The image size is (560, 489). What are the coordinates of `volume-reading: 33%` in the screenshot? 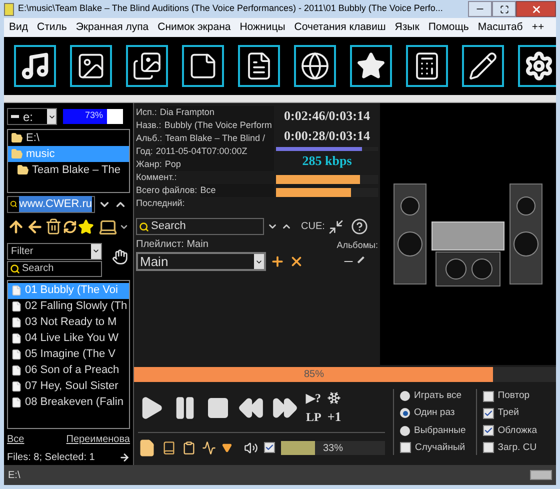 It's located at (333, 449).